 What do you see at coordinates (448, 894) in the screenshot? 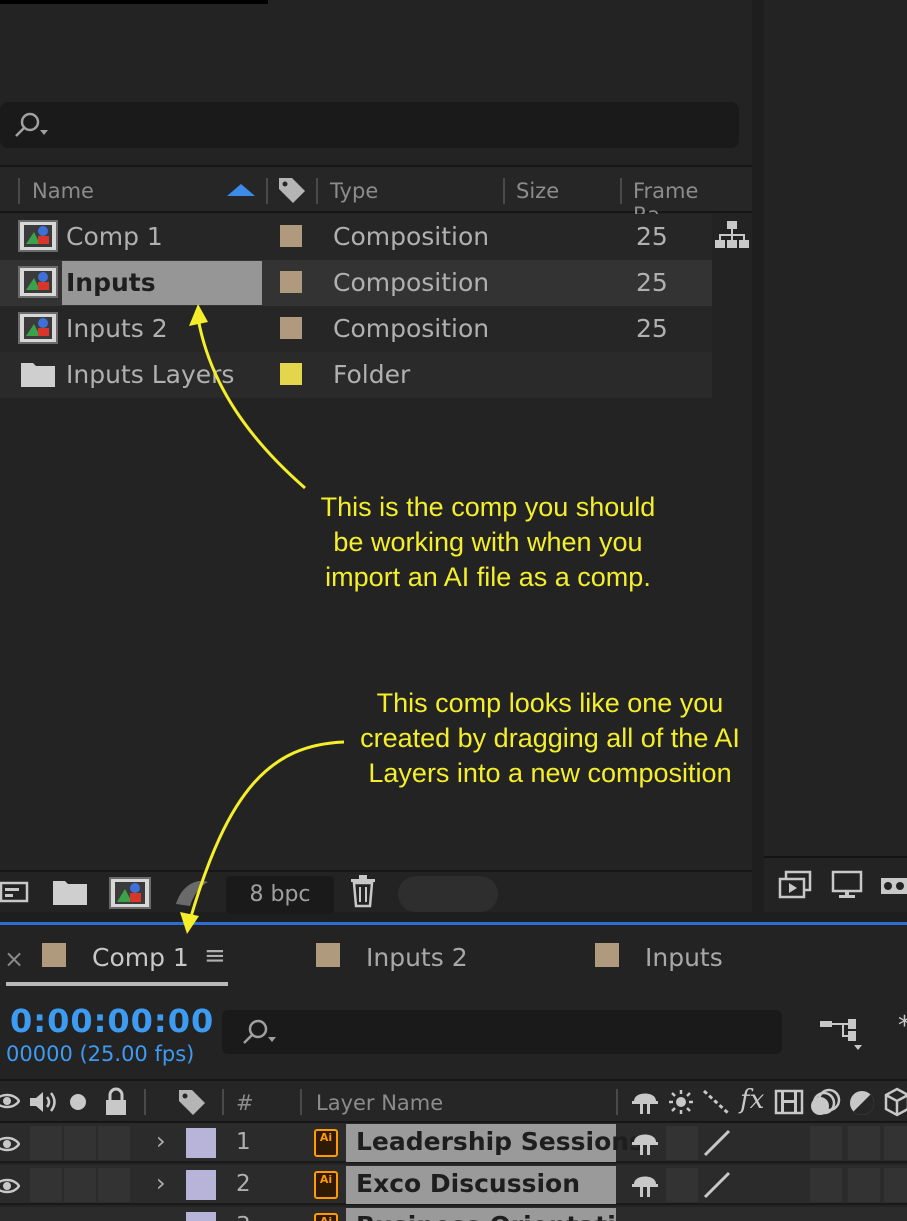
I see `thumbnail-slider` at bounding box center [448, 894].